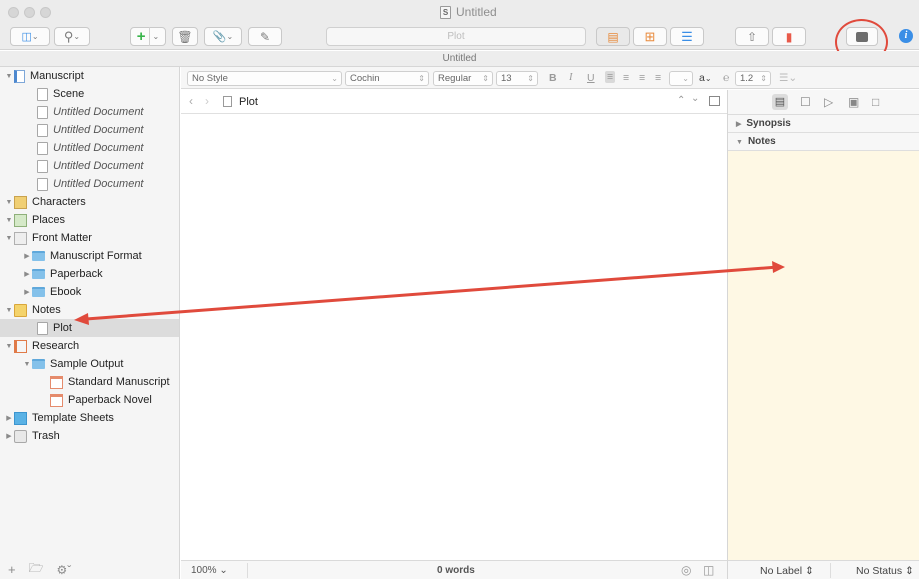 This screenshot has width=919, height=579. What do you see at coordinates (89, 76) in the screenshot?
I see `binder-item-manuscript: ▼ Manuscript` at bounding box center [89, 76].